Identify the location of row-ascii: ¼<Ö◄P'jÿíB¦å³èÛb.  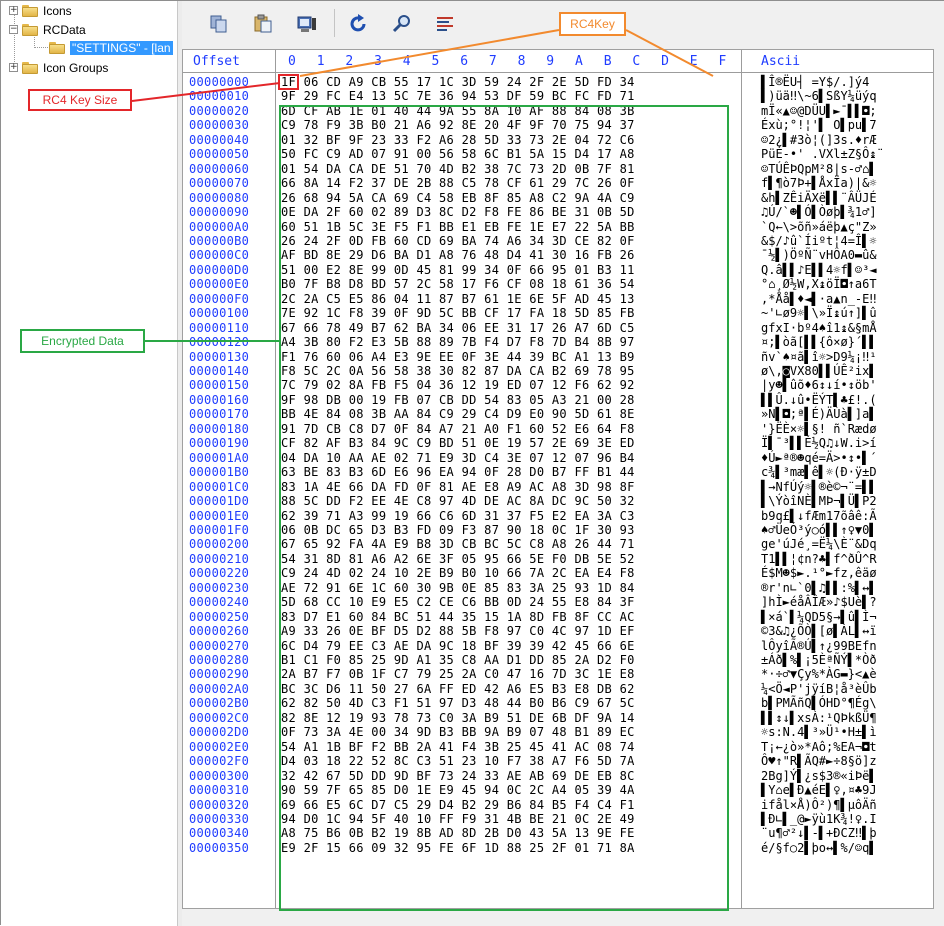
(819, 689).